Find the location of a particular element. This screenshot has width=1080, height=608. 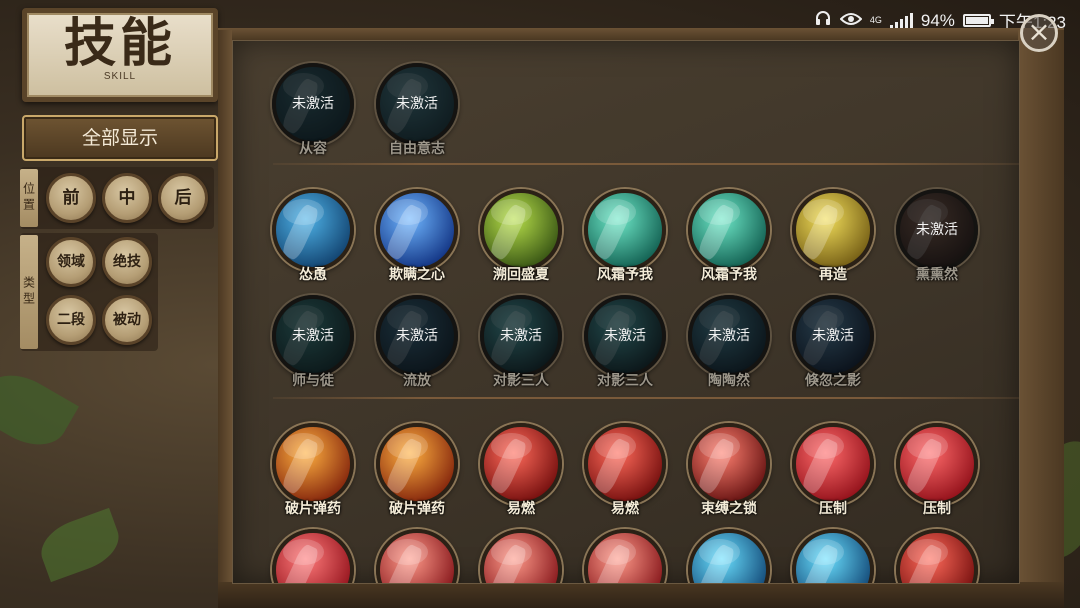

type-filter-label: 类型 is located at coordinates (29, 292).